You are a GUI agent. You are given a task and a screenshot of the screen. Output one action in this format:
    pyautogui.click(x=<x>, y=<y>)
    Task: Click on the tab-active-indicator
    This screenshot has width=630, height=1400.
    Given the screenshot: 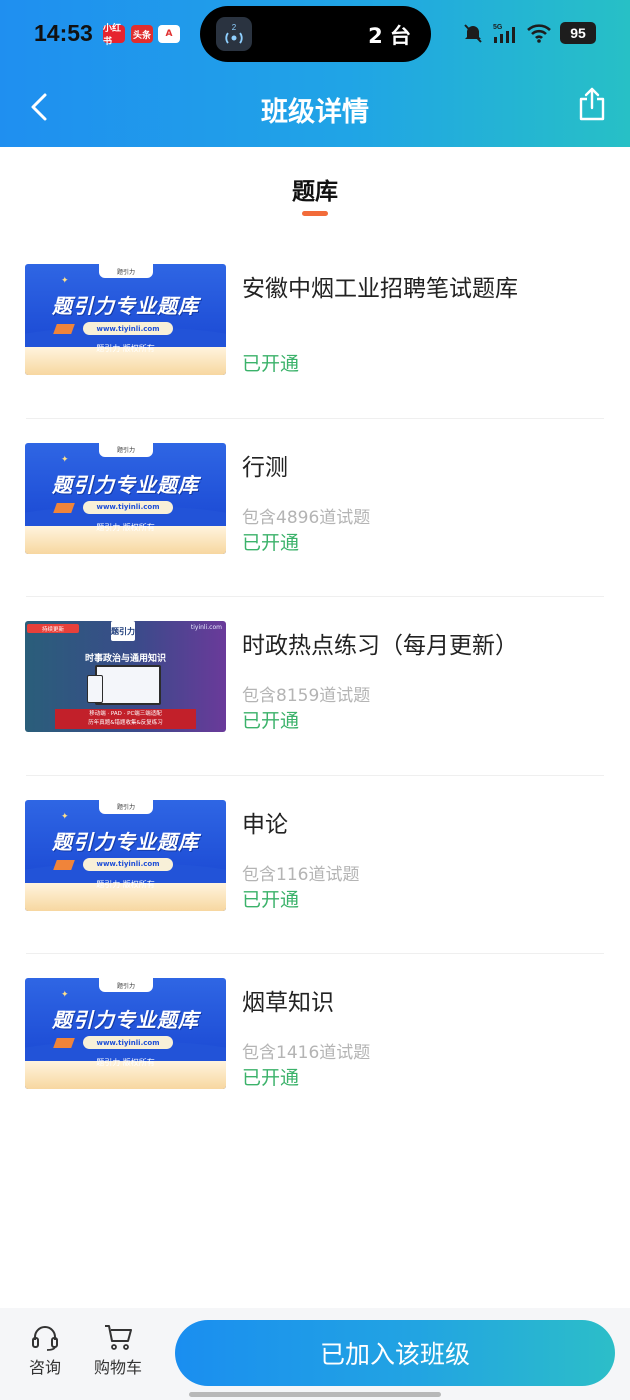 What is the action you would take?
    pyautogui.click(x=315, y=213)
    